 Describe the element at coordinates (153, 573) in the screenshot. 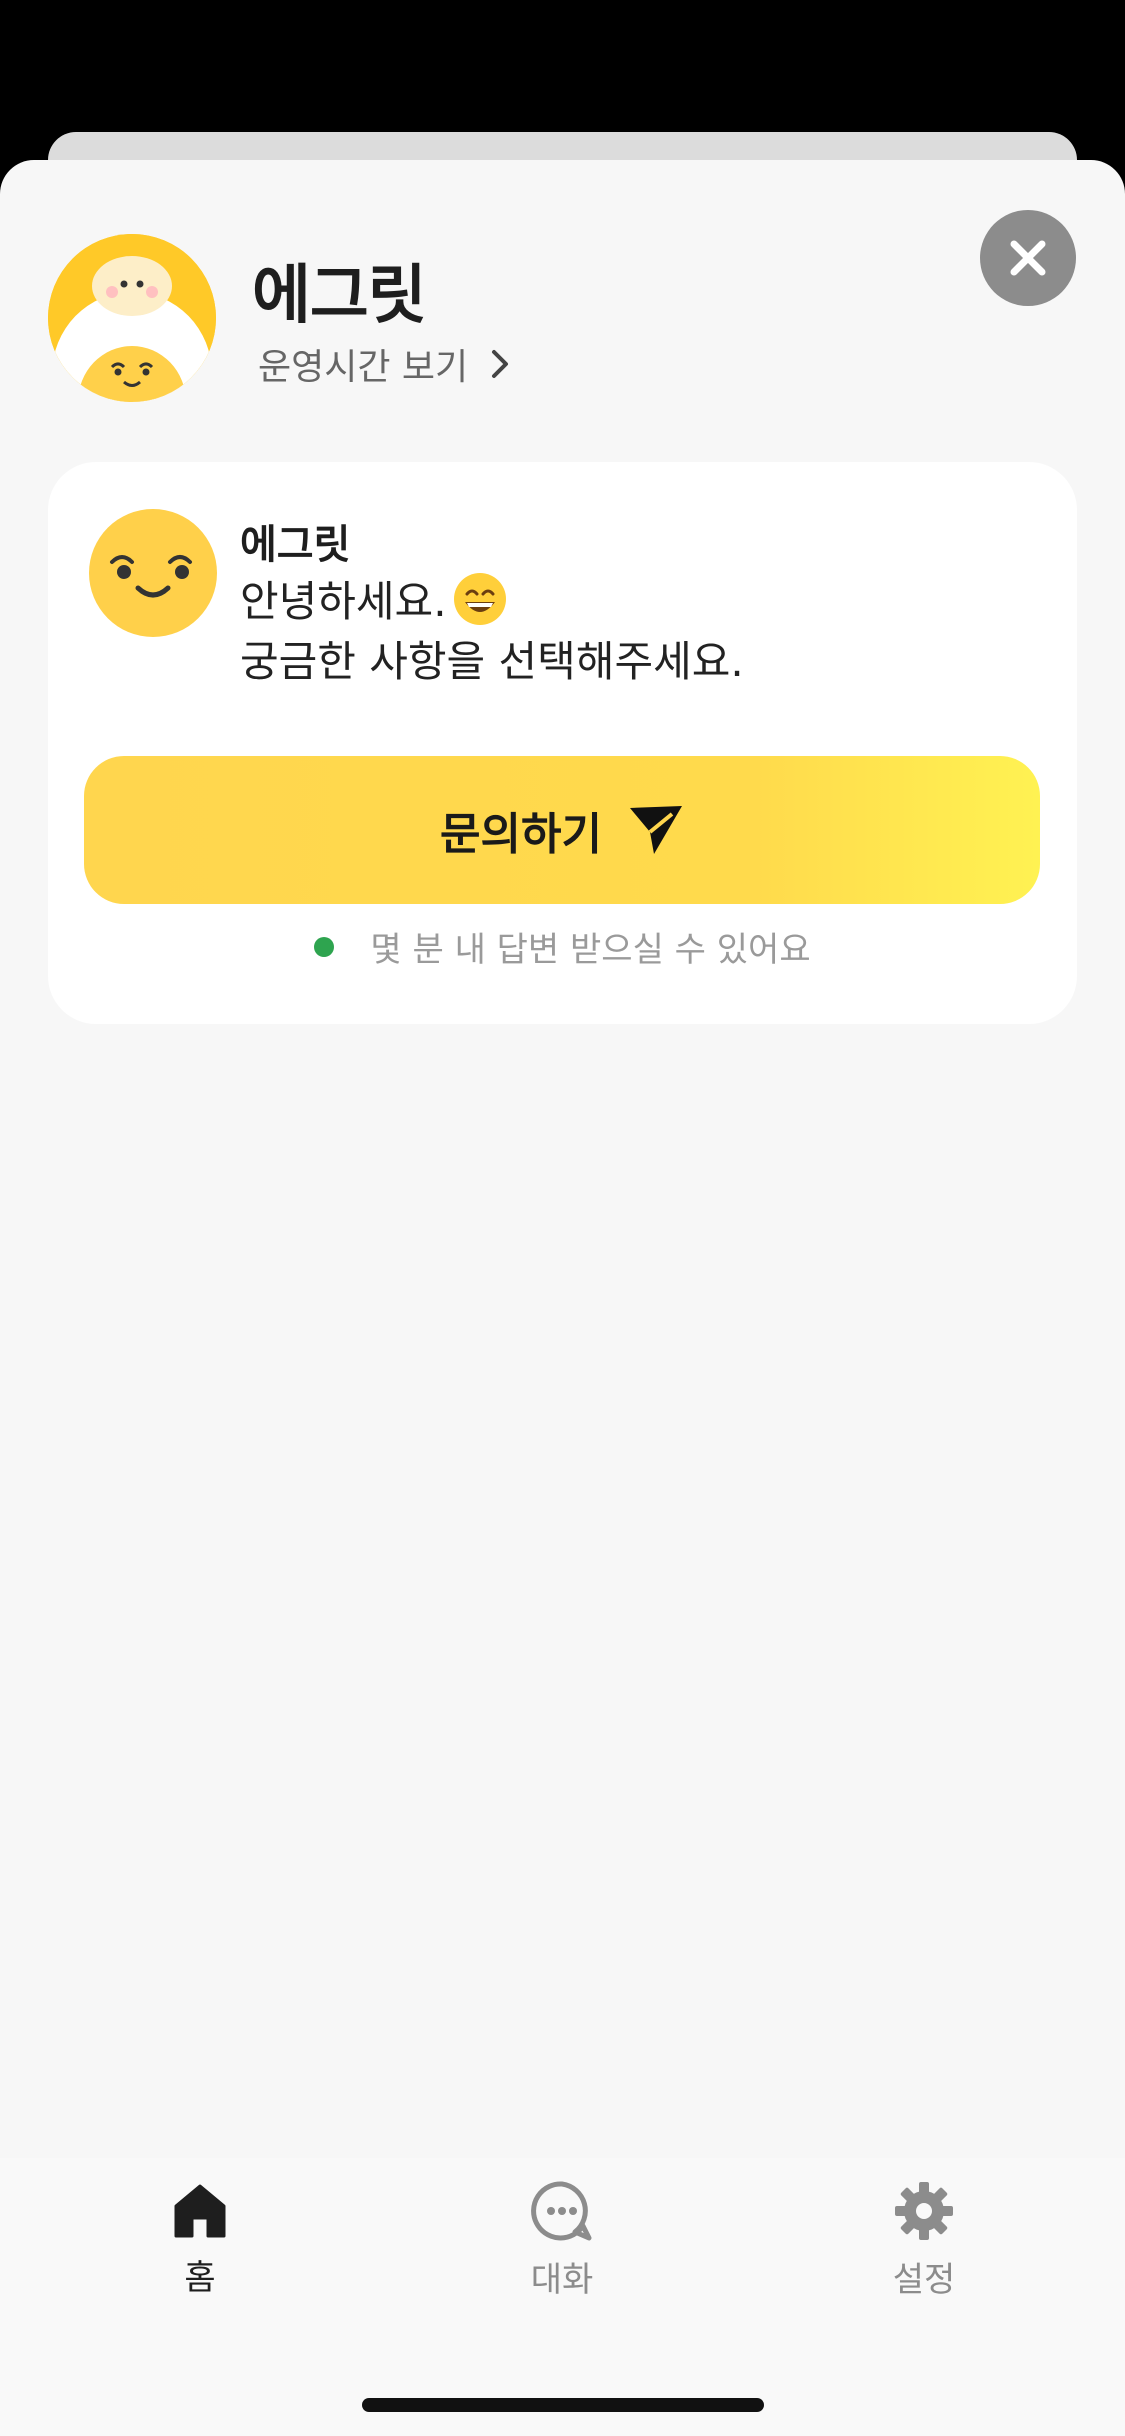

I see `bot-avatar-small` at that location.